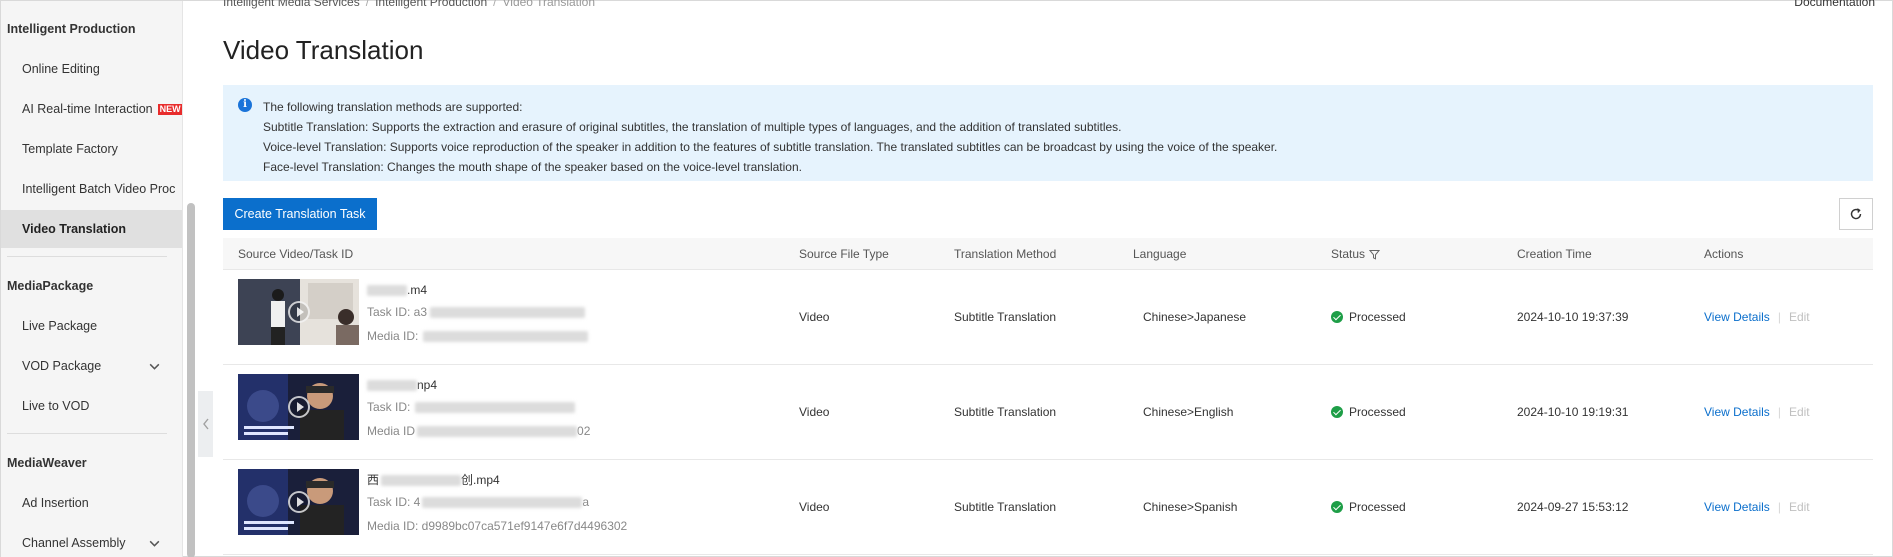 The image size is (1893, 557). What do you see at coordinates (1573, 317) in the screenshot?
I see `creation-time: 2024-10-10 19:37:39` at bounding box center [1573, 317].